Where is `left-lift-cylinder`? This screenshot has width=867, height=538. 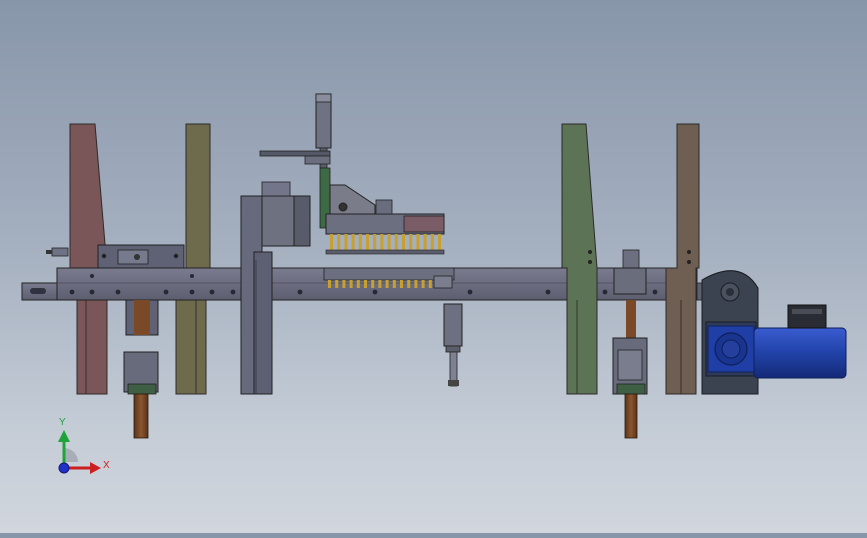
left-lift-cylinder is located at coordinates (141, 369).